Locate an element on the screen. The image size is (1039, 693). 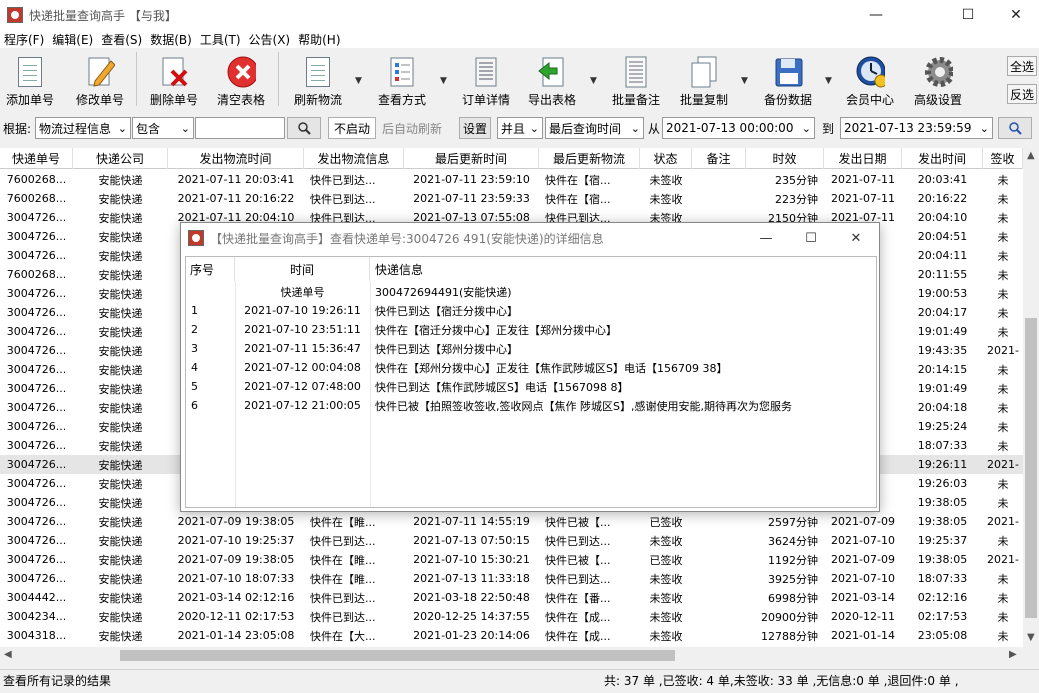
vertical-scrollbar: ▲ ▼ is located at coordinates (1031, 397).